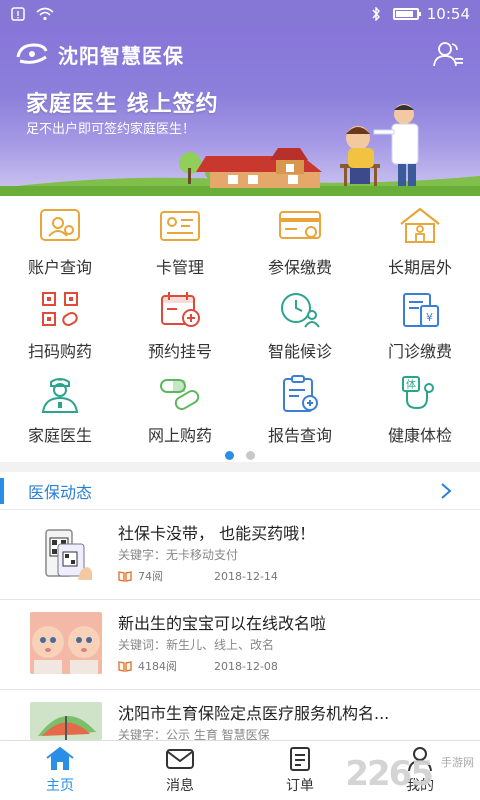 The image size is (480, 800). I want to click on grid-item-label: 报告查询, so click(299, 435).